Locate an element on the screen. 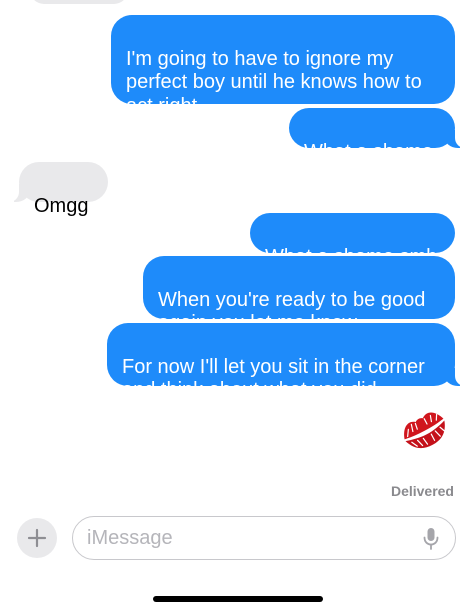  message-text: Omgg is located at coordinates (61, 205).